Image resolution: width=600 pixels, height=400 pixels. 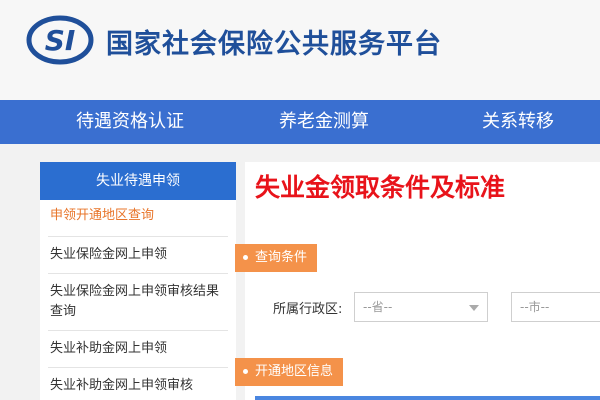 What do you see at coordinates (138, 181) in the screenshot?
I see `sidebar-heading: 失业待遇申领` at bounding box center [138, 181].